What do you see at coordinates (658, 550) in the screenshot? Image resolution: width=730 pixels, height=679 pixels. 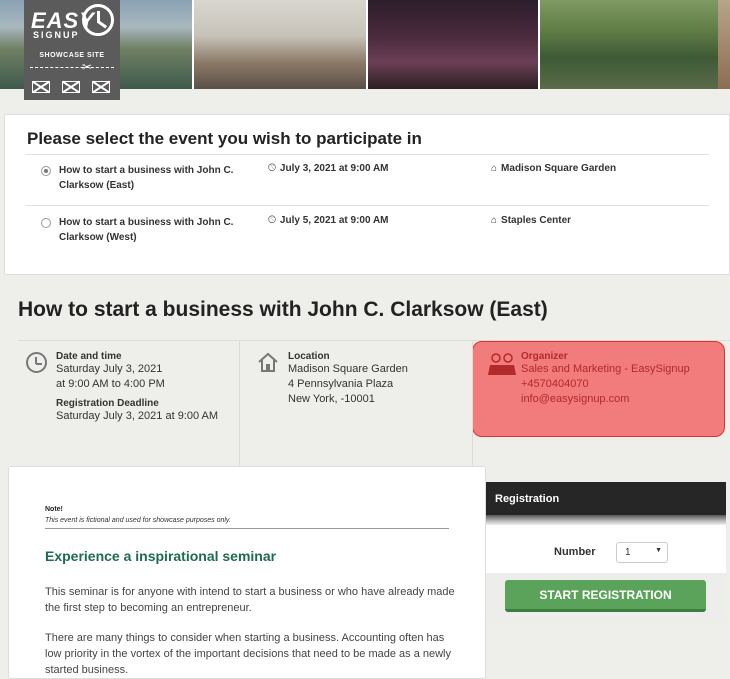 I see `chevron-down-icon: ▼` at bounding box center [658, 550].